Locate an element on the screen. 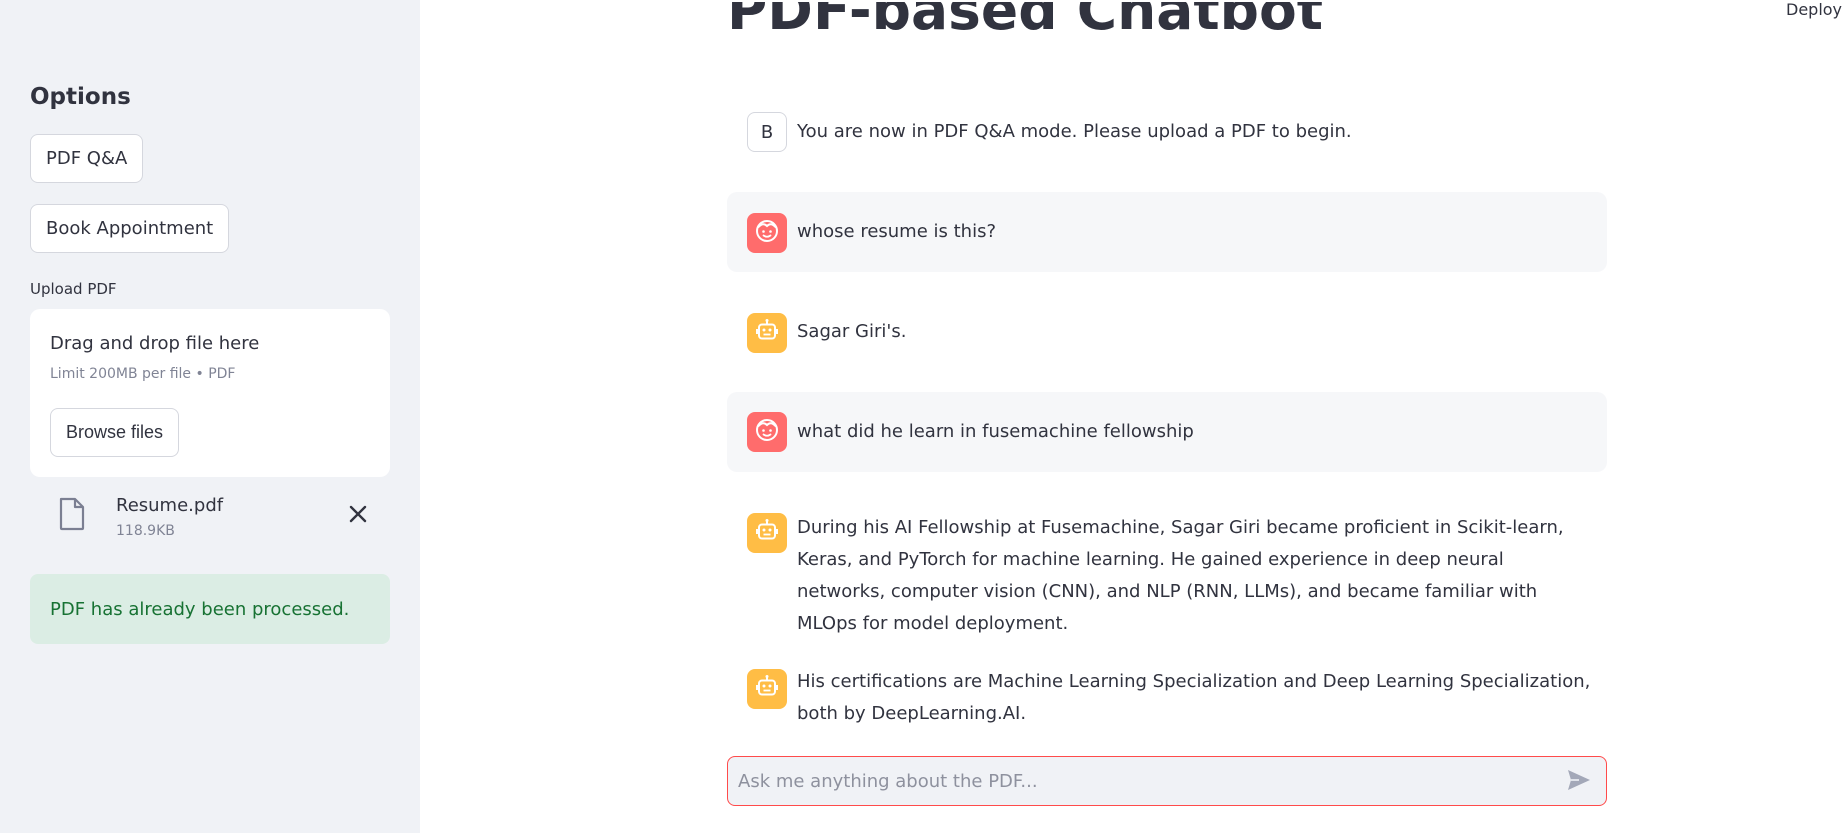 The image size is (1848, 833). pdf-qa-button: PDF Q&A is located at coordinates (87, 158).